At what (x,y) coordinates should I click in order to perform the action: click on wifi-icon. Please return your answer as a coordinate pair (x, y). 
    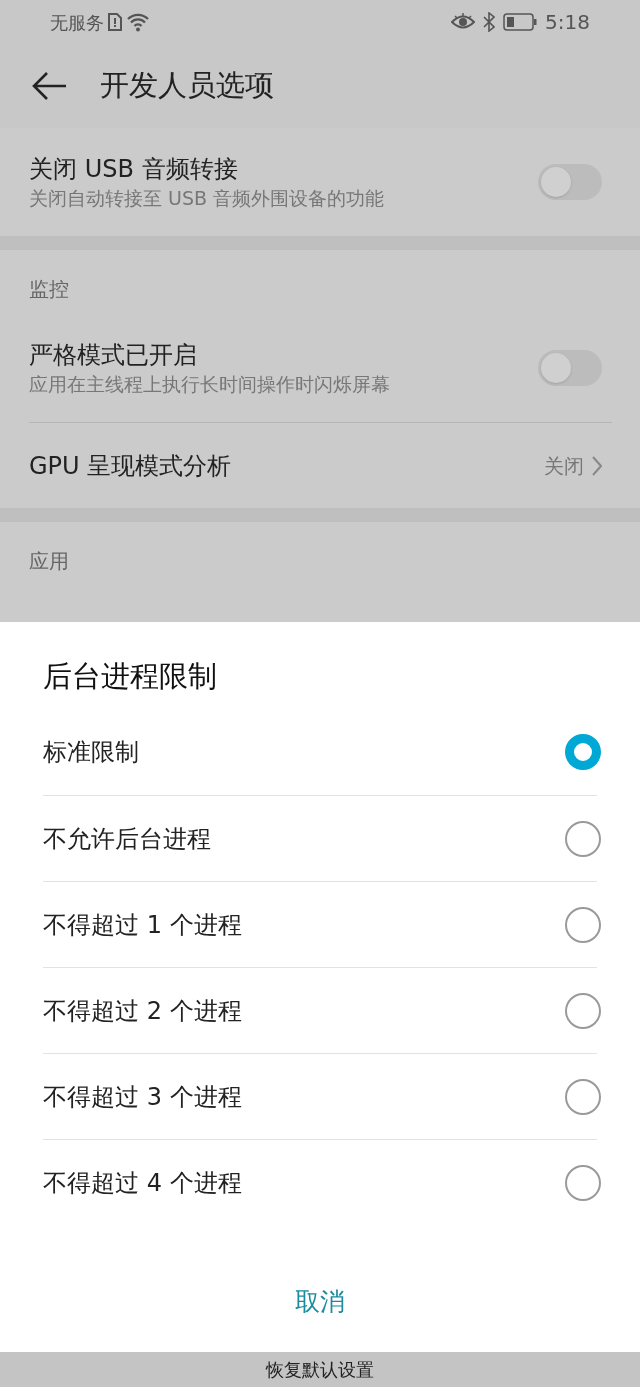
    Looking at the image, I should click on (138, 22).